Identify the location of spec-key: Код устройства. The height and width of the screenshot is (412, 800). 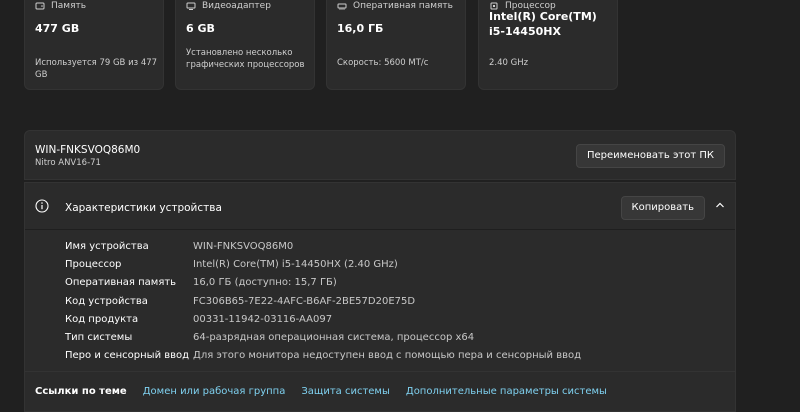
(106, 301).